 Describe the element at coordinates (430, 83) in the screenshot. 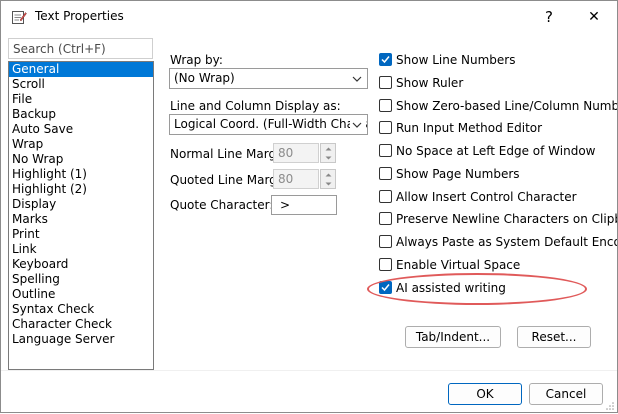

I see `checkbox-label: Show Ruler` at that location.